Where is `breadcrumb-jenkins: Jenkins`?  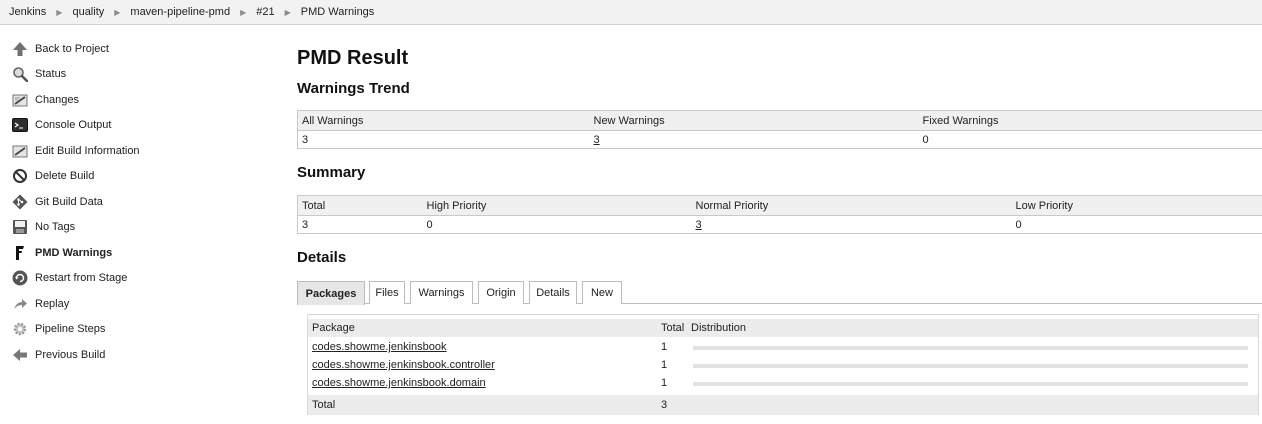 breadcrumb-jenkins: Jenkins is located at coordinates (27, 12).